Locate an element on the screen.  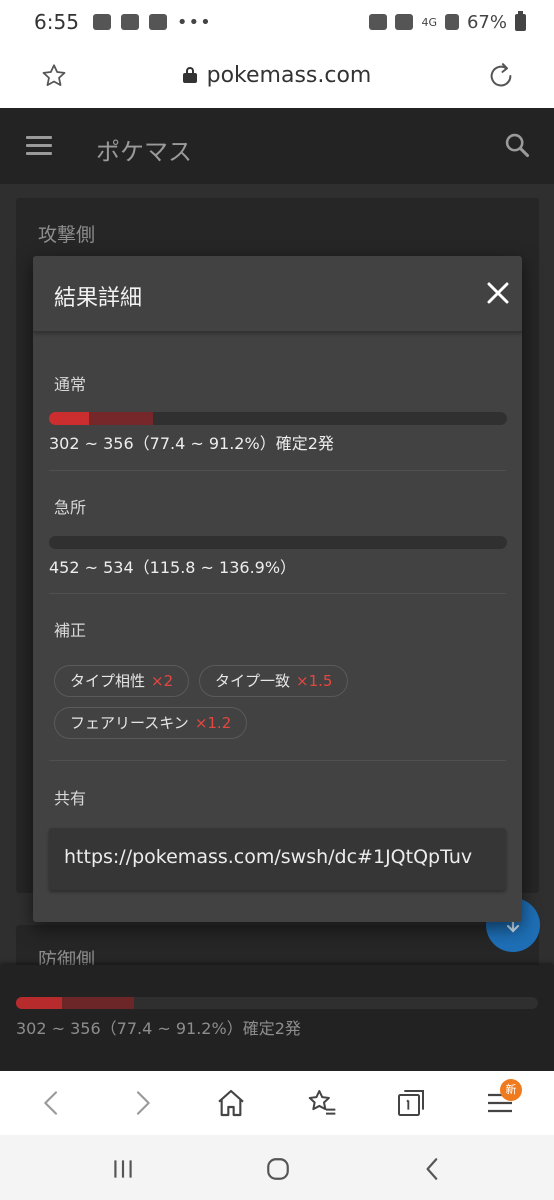
modifier-chip-stab: タイプ一致 ×1.5 is located at coordinates (274, 681).